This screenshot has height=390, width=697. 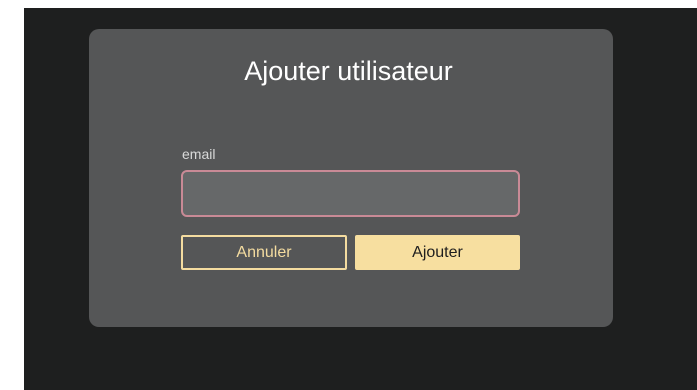 What do you see at coordinates (199, 154) in the screenshot?
I see `email-label: email` at bounding box center [199, 154].